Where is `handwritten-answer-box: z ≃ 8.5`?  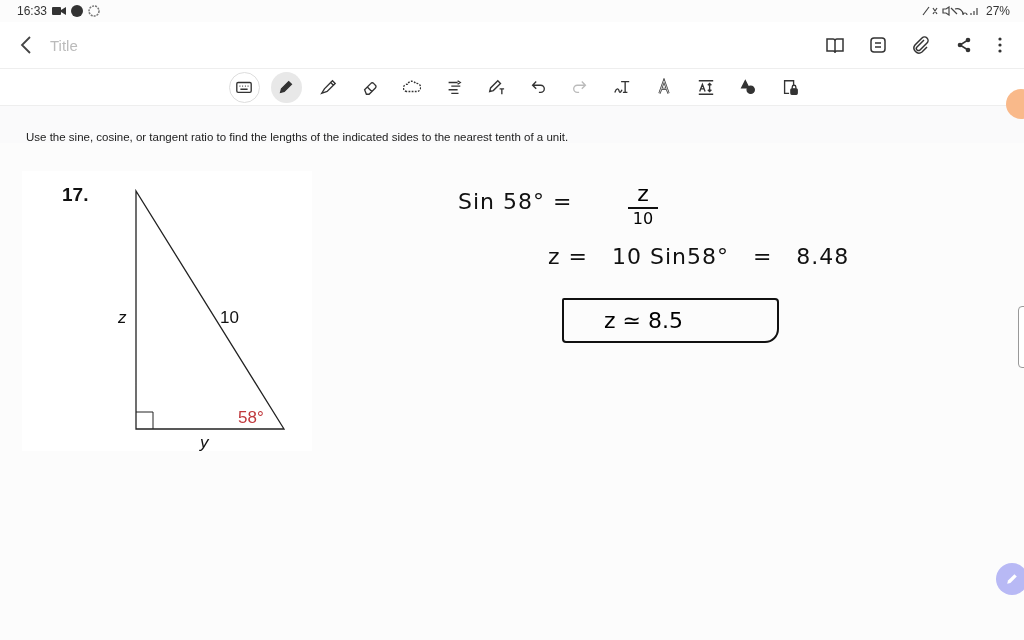
handwritten-answer-box: z ≃ 8.5 is located at coordinates (670, 320).